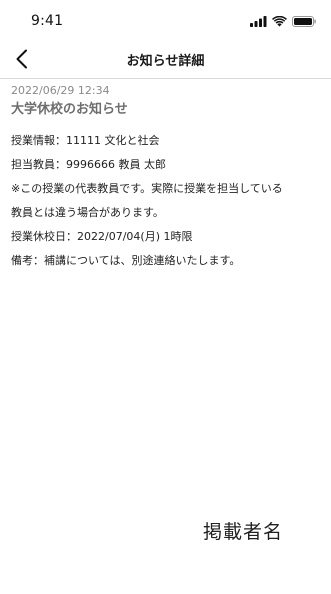  What do you see at coordinates (69, 109) in the screenshot?
I see `notice-title: 大学休校のお知らせ` at bounding box center [69, 109].